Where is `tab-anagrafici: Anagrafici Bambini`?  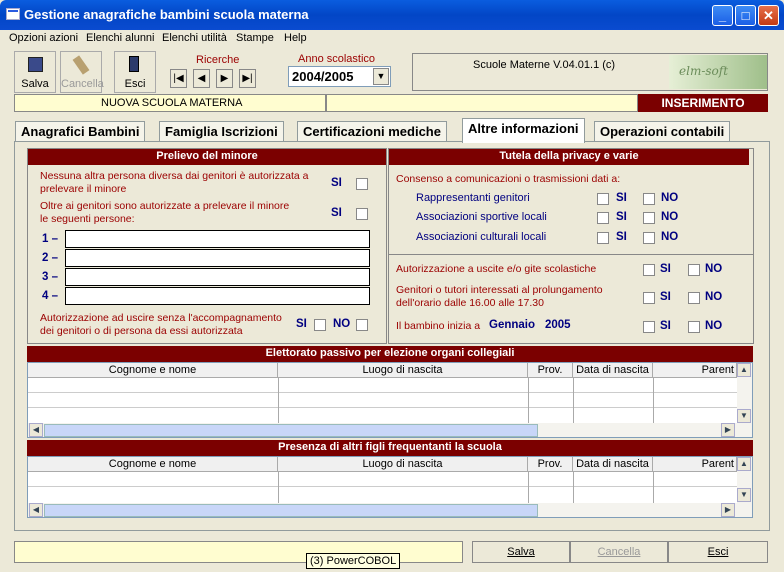 tab-anagrafici: Anagrafici Bambini is located at coordinates (80, 131).